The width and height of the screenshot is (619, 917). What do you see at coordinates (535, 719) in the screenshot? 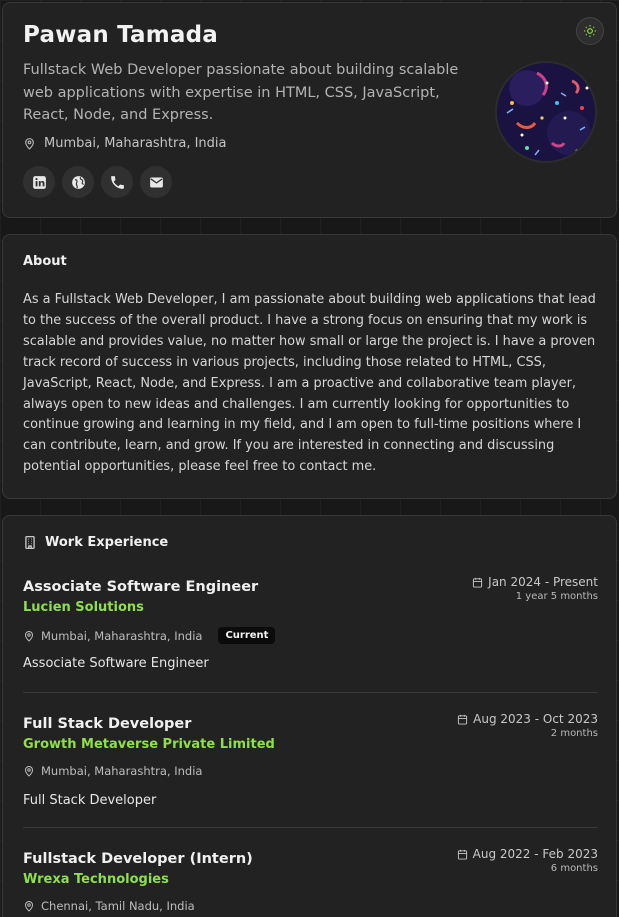
I see `job-dates-text: Aug 2023 - Oct 2023` at bounding box center [535, 719].